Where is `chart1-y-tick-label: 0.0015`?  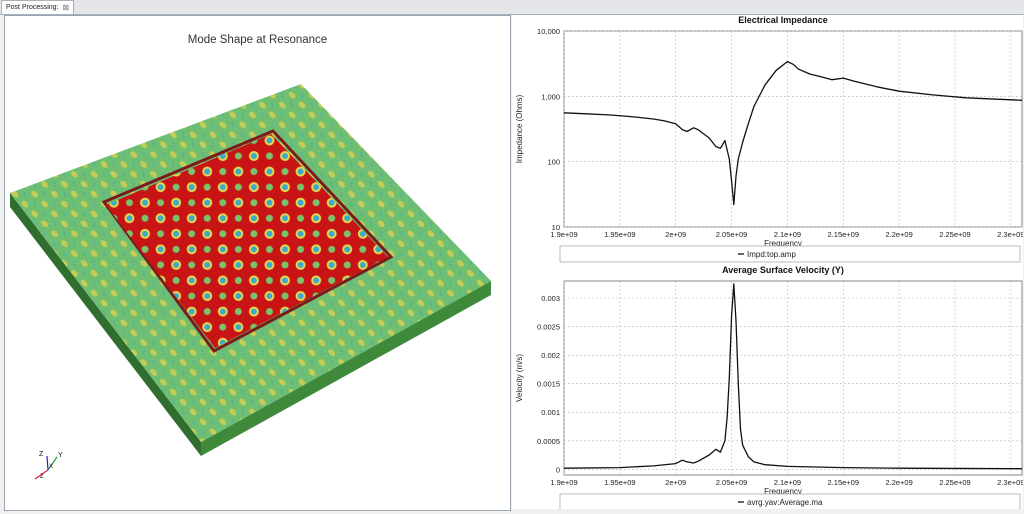 chart1-y-tick-label: 0.0015 is located at coordinates (548, 384).